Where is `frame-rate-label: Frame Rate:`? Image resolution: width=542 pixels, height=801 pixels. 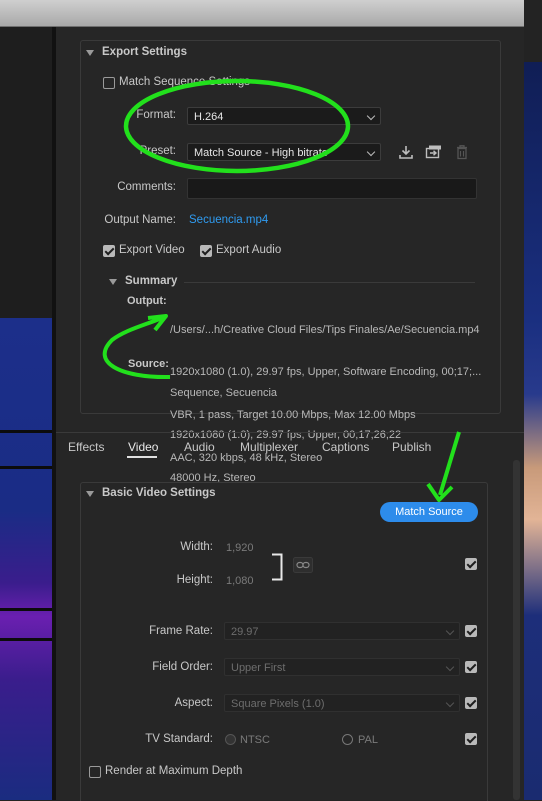
frame-rate-label: Frame Rate: is located at coordinates (181, 631).